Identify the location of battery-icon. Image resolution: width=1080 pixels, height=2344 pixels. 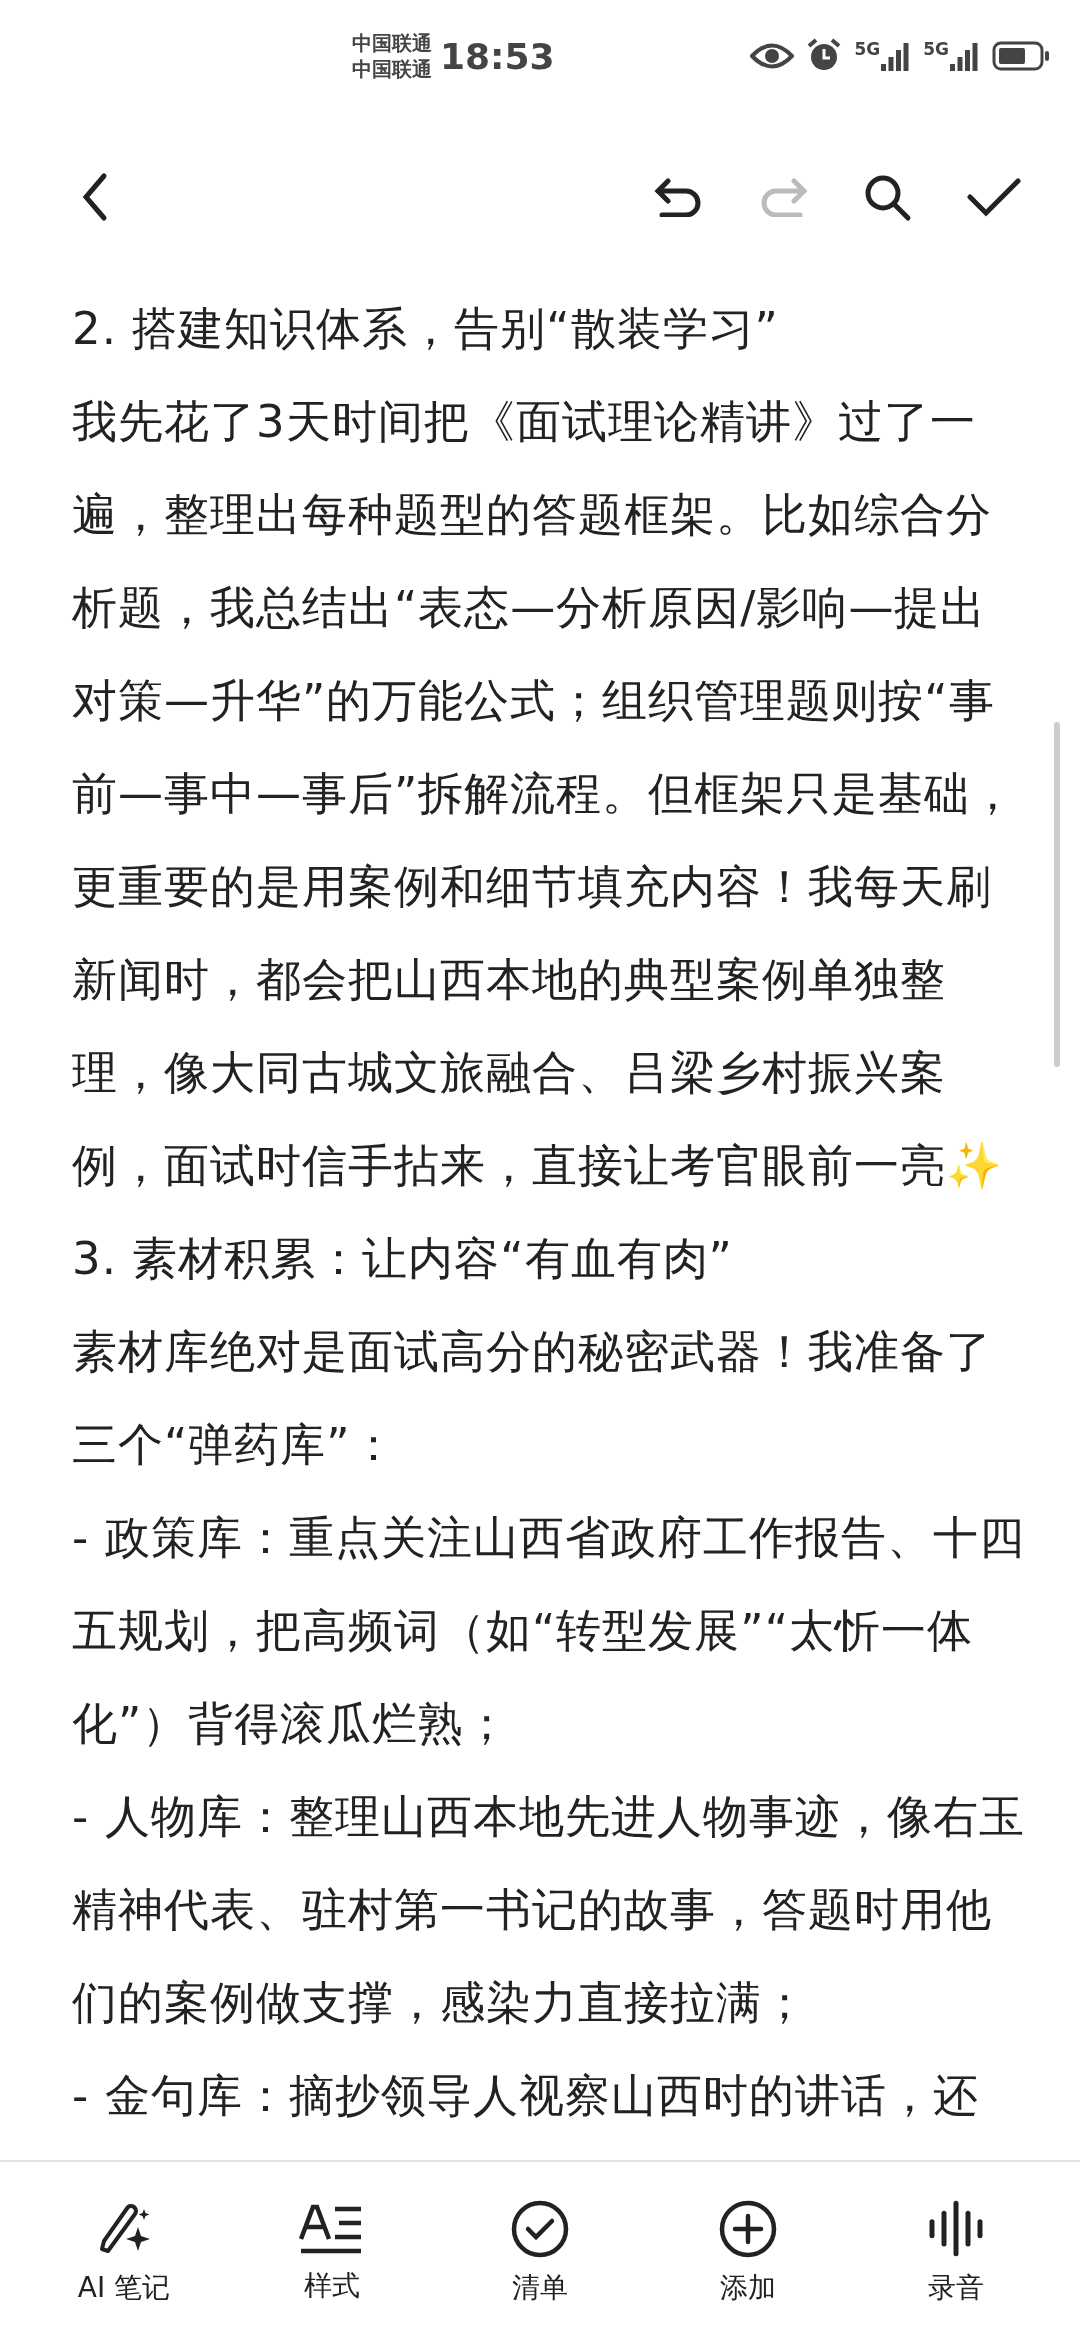
(1021, 56).